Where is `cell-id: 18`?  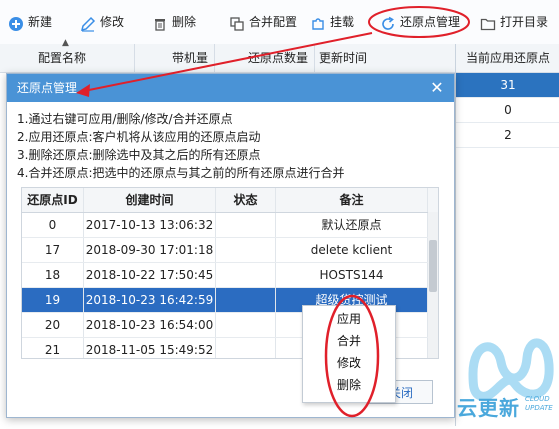 cell-id: 18 is located at coordinates (53, 275).